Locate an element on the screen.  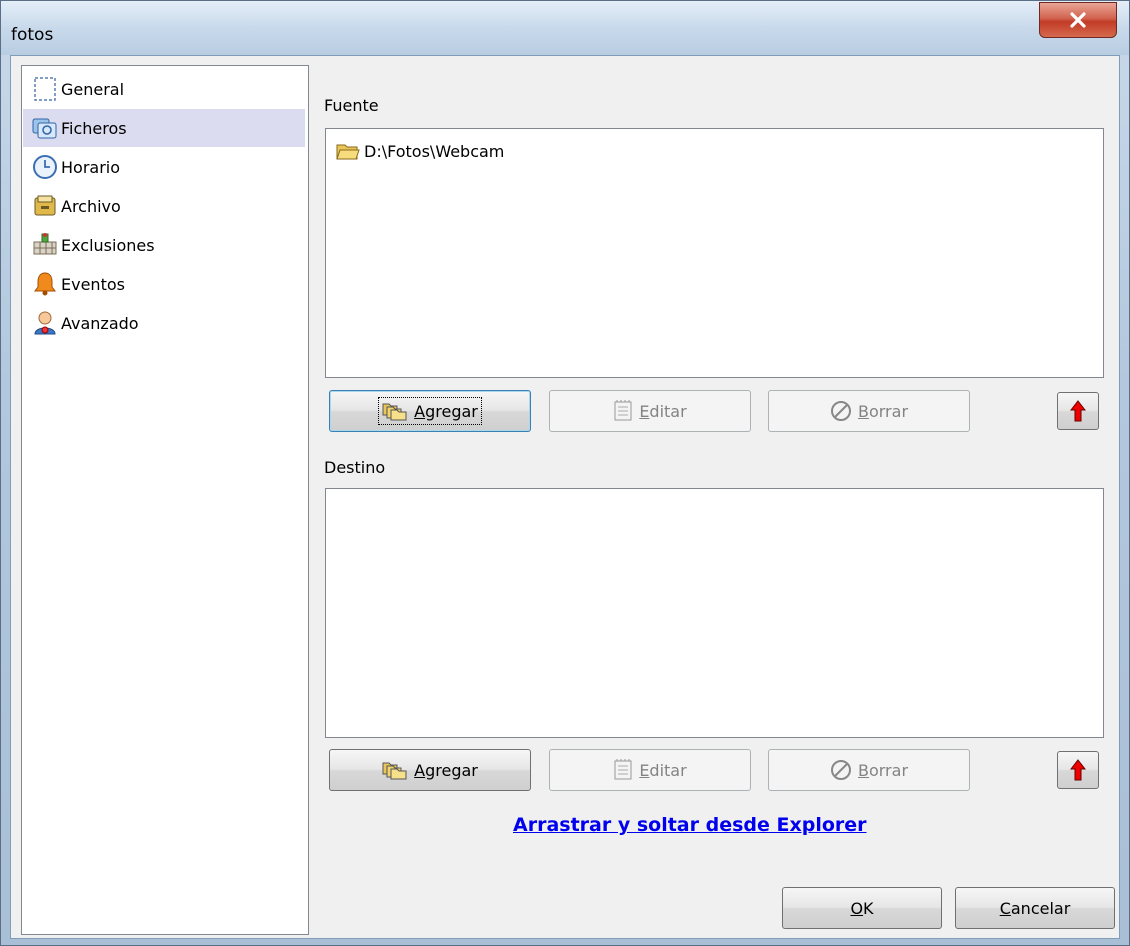
close-icon is located at coordinates (1078, 20).